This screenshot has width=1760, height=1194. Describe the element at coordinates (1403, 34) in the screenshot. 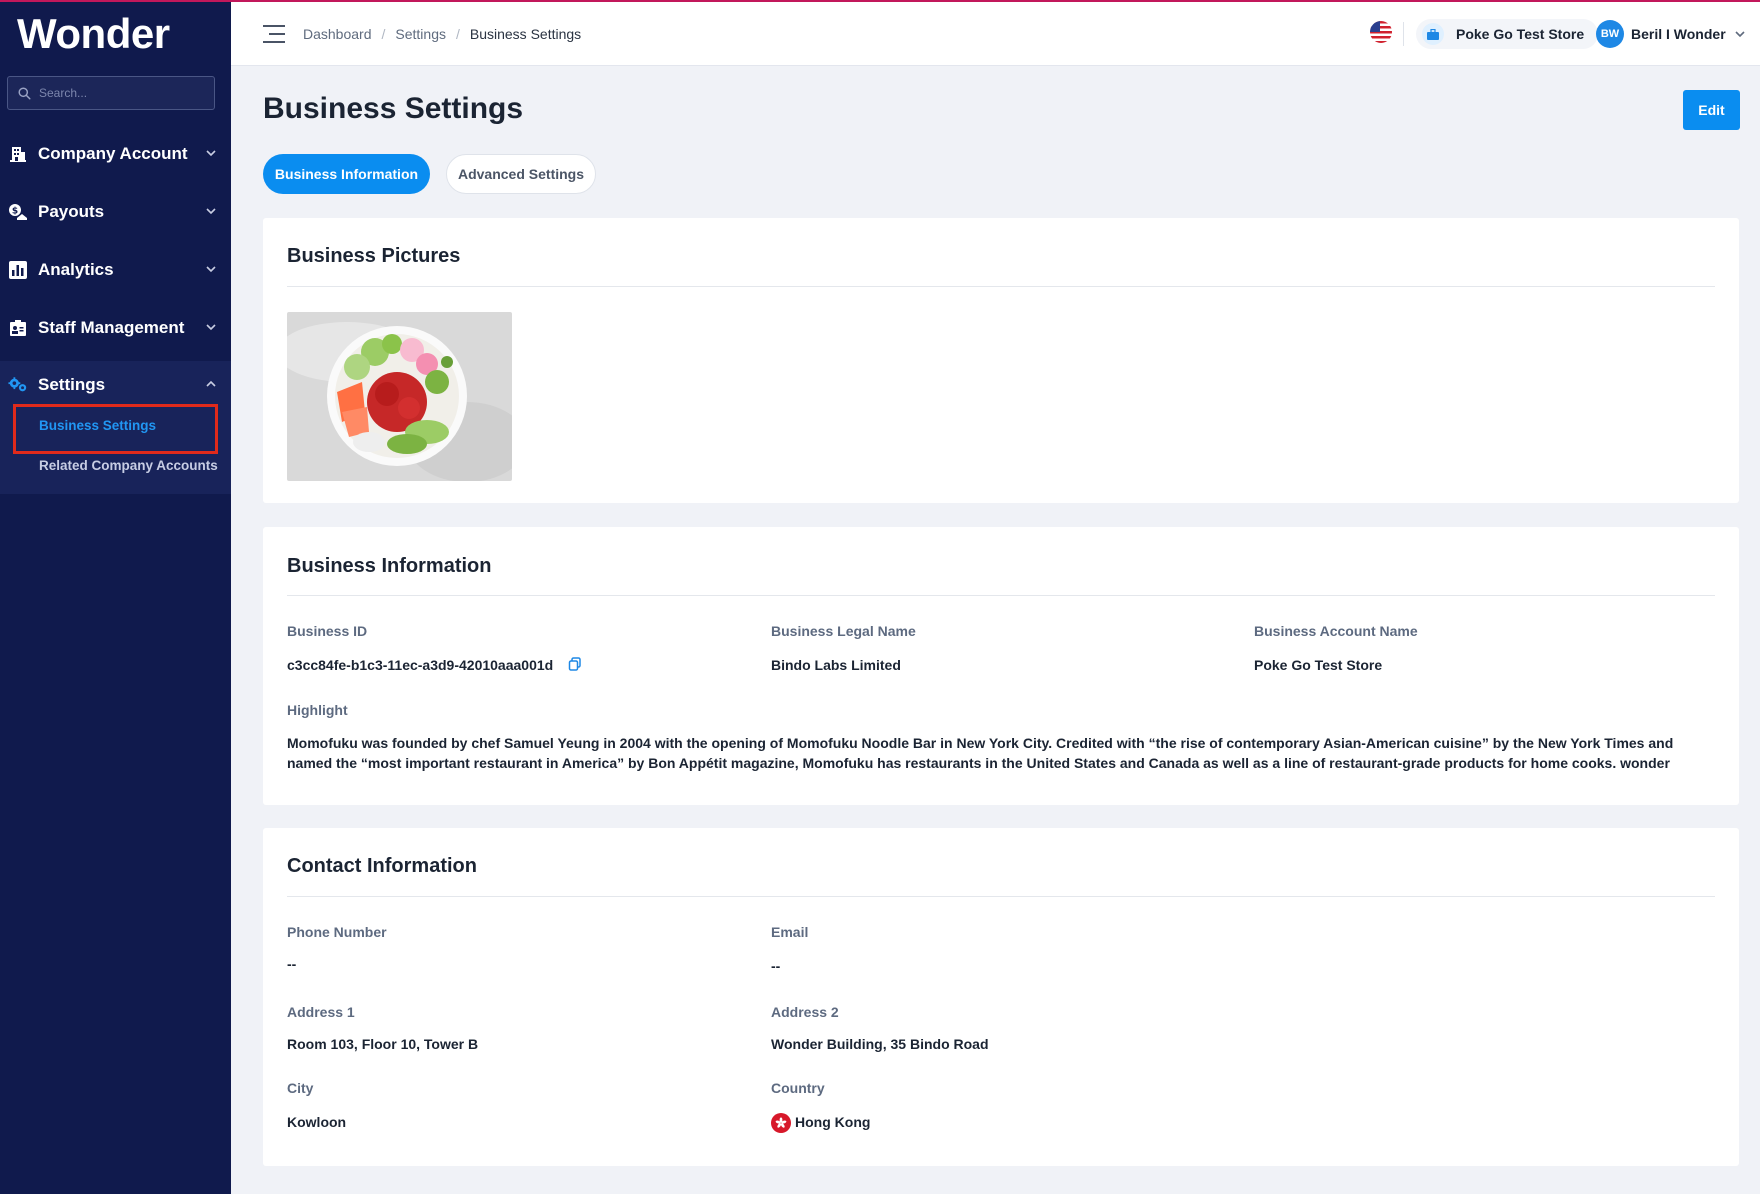

I see `header-divider` at that location.